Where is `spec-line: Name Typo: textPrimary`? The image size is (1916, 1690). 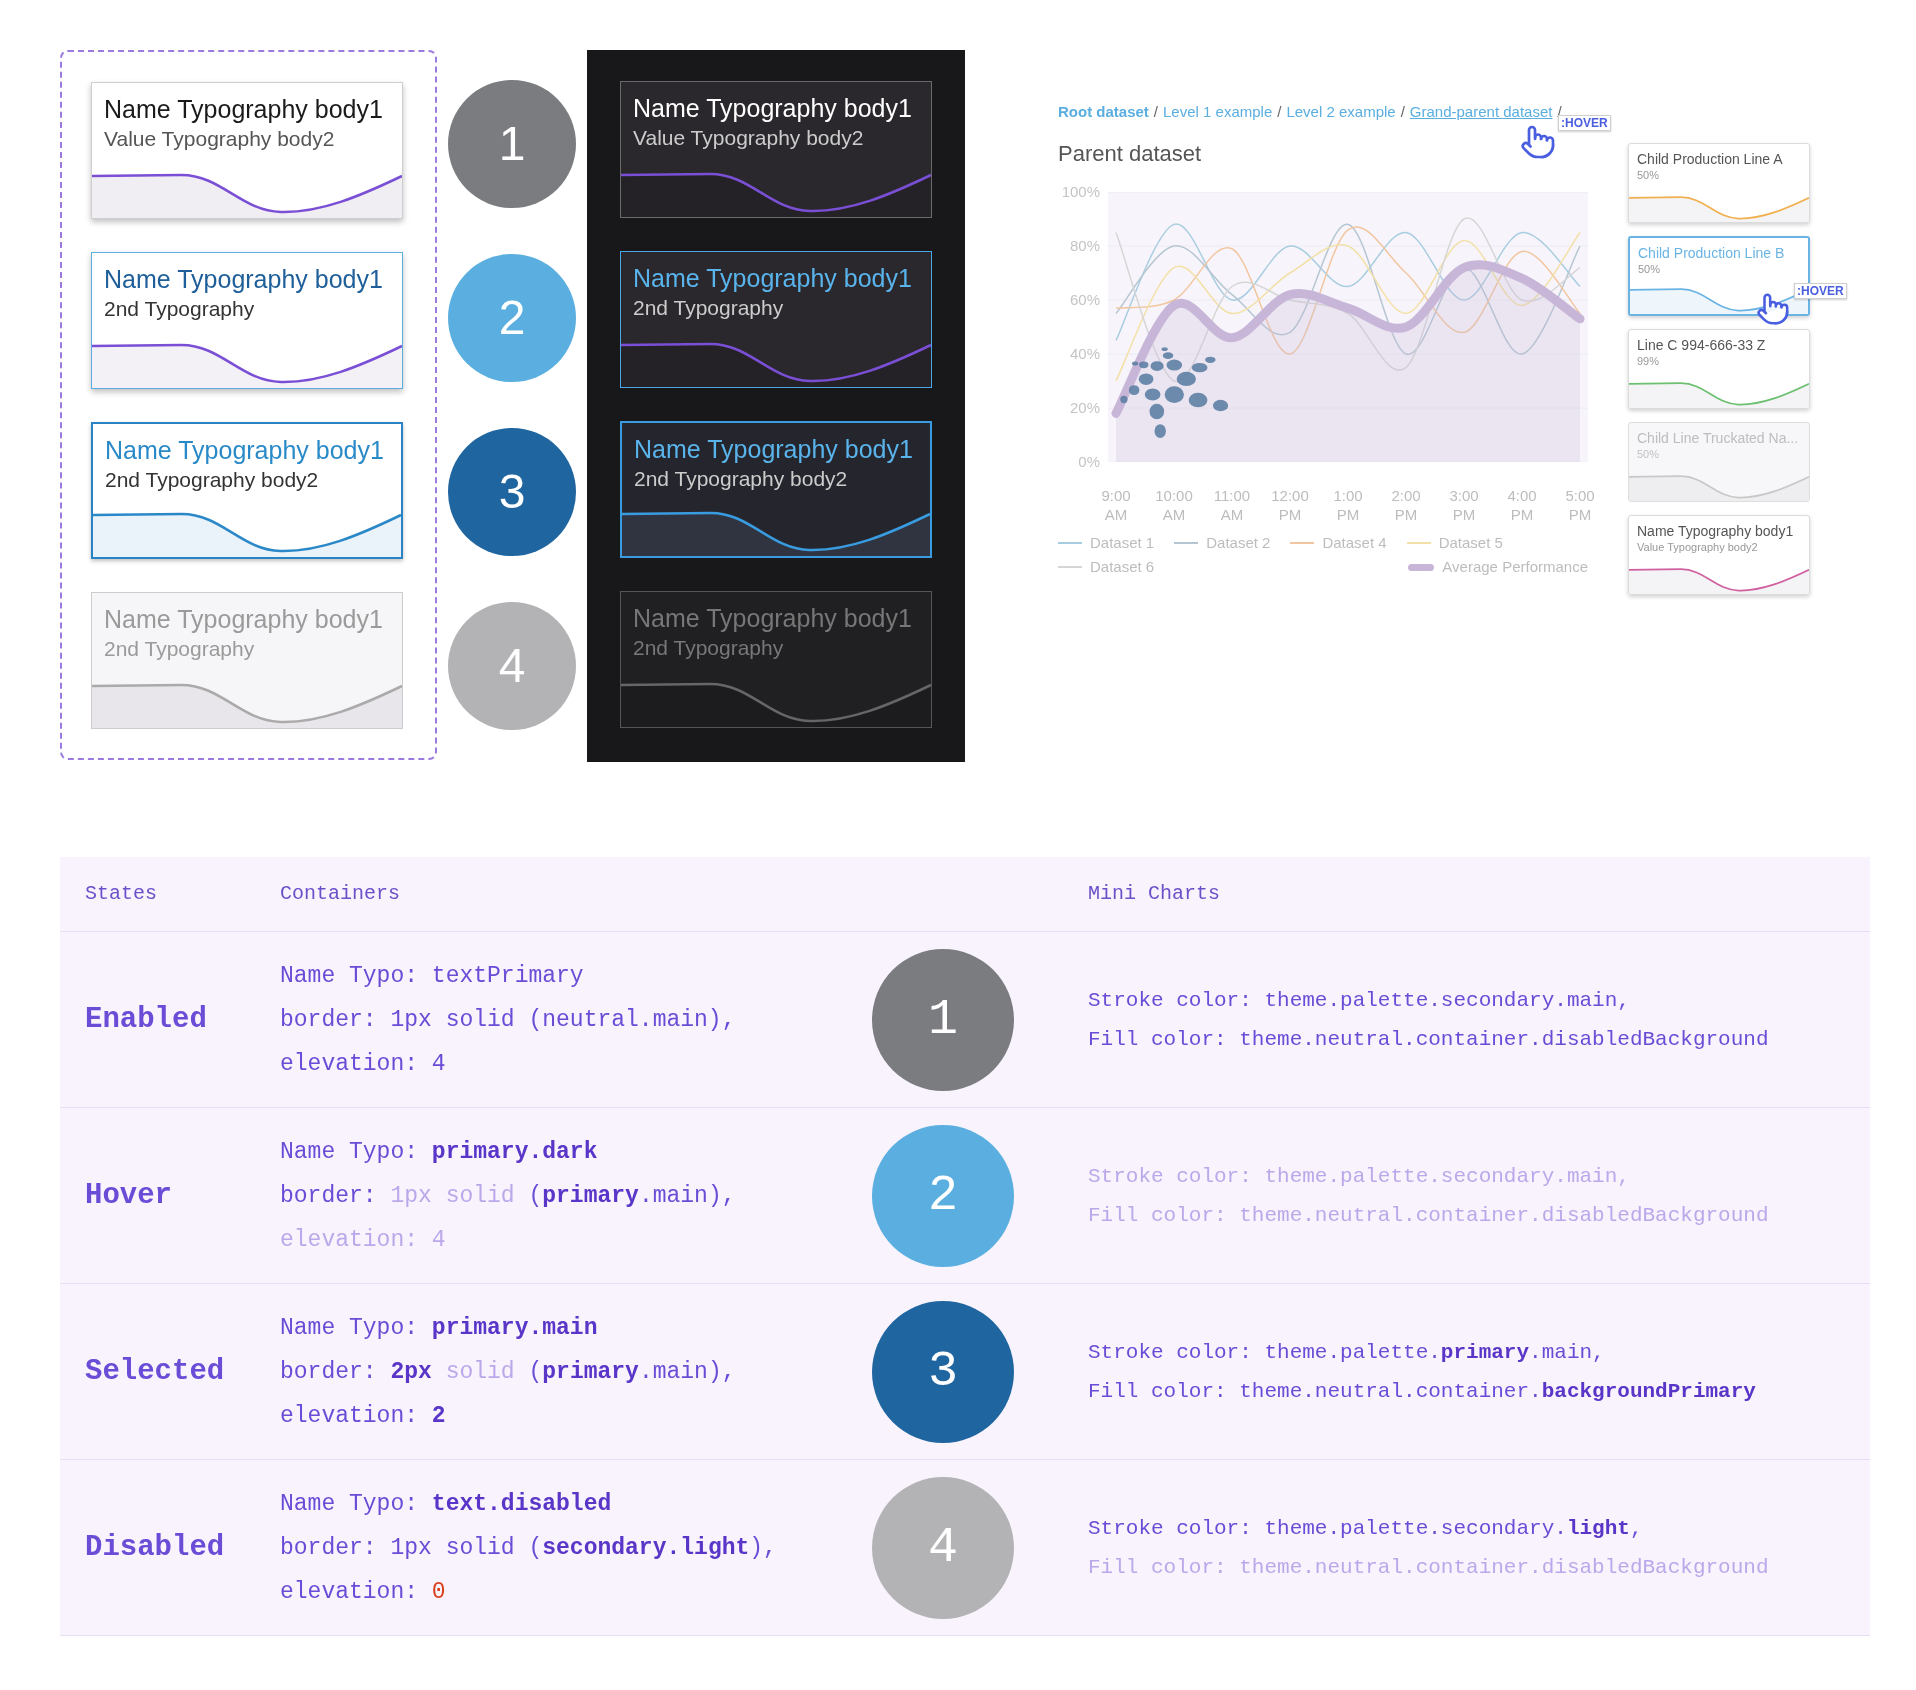 spec-line: Name Typo: textPrimary is located at coordinates (432, 976).